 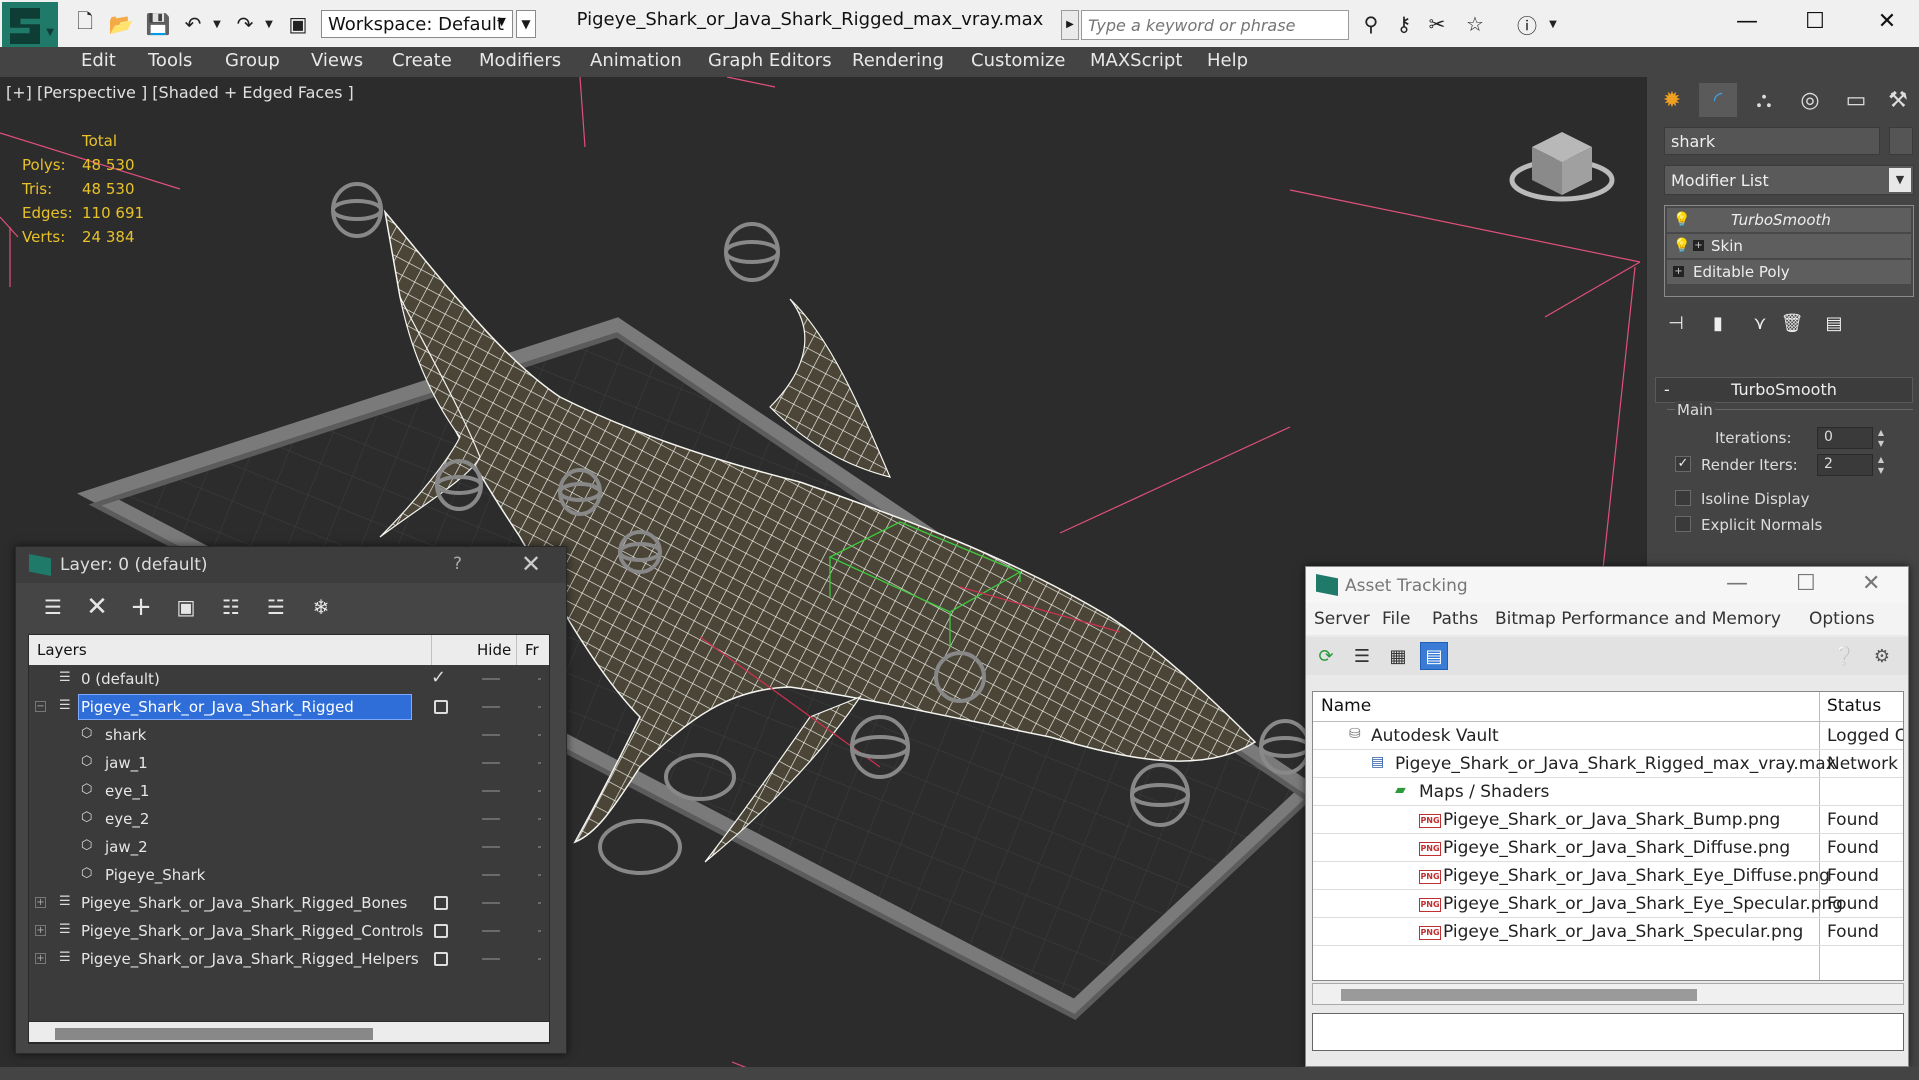 What do you see at coordinates (1527, 25) in the screenshot?
I see `help-icon: ⓘ` at bounding box center [1527, 25].